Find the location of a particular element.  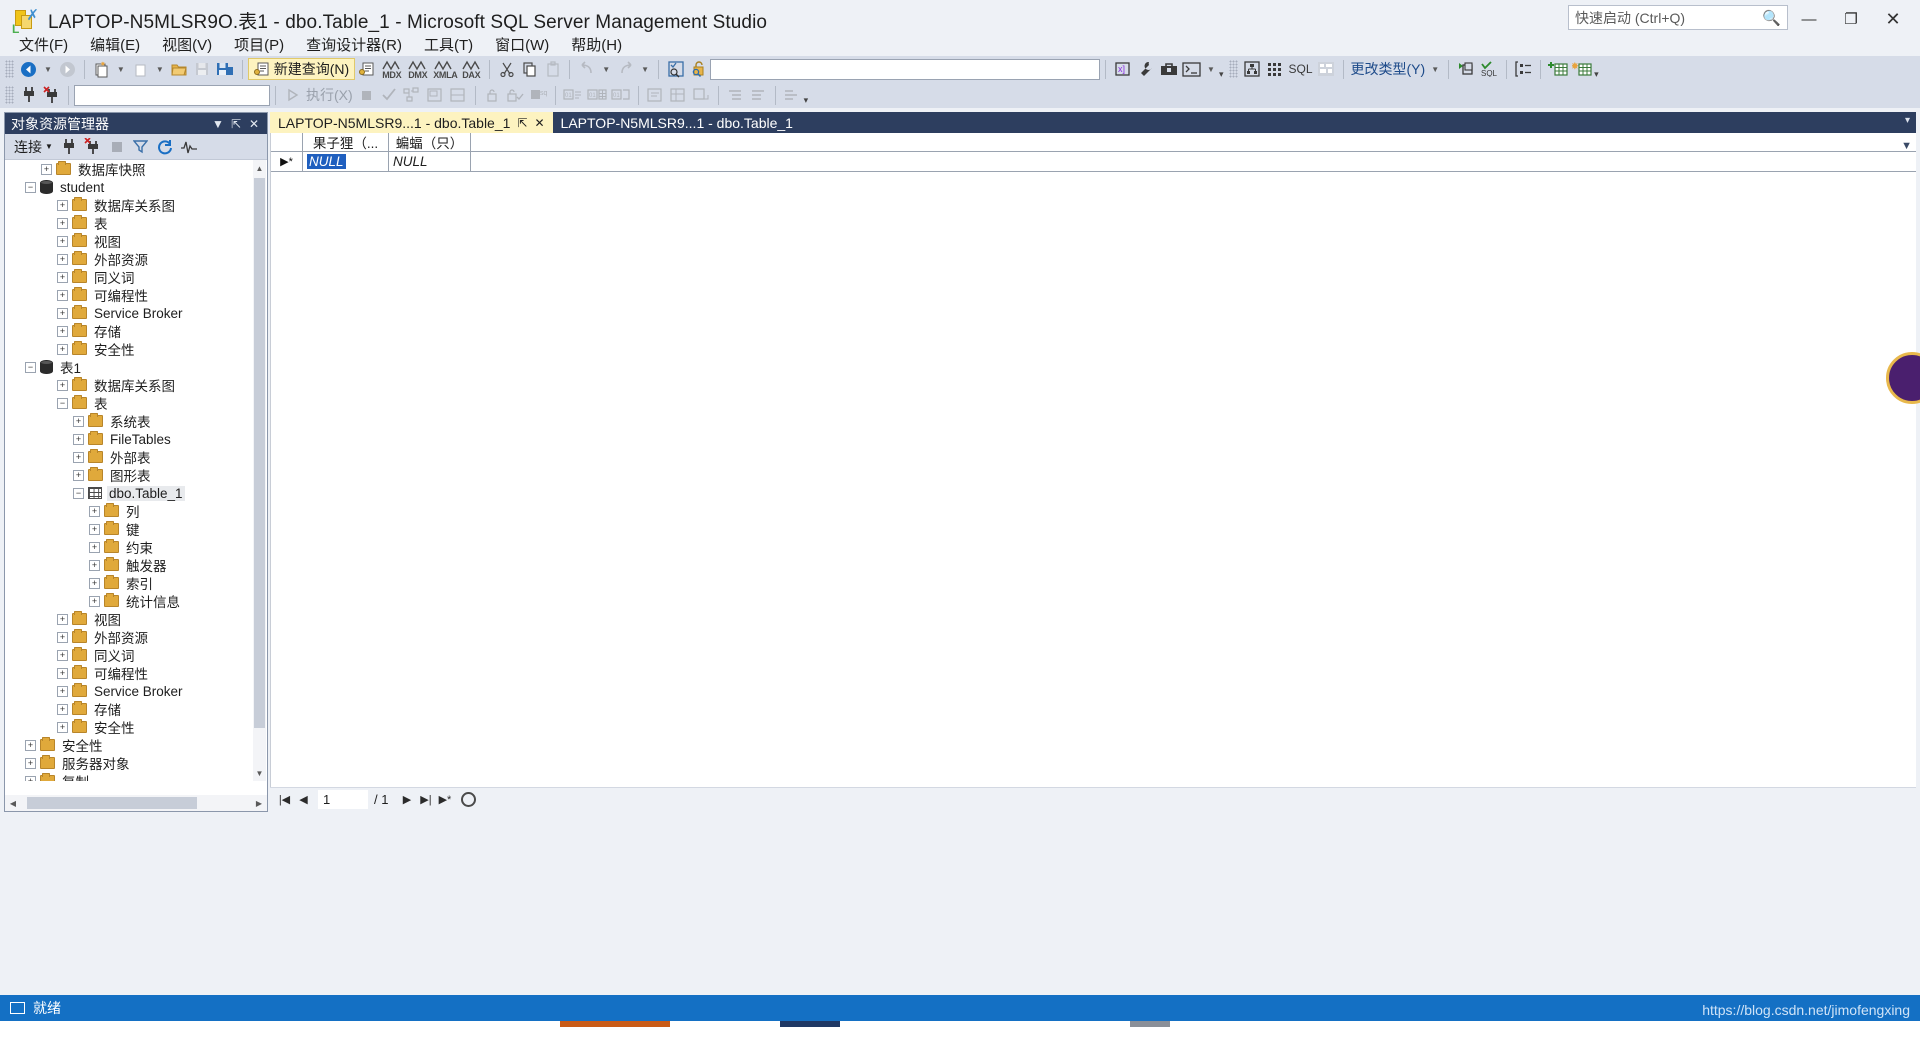

tabstrip-overflow-caret-icon: ▾ is located at coordinates (1907, 120).